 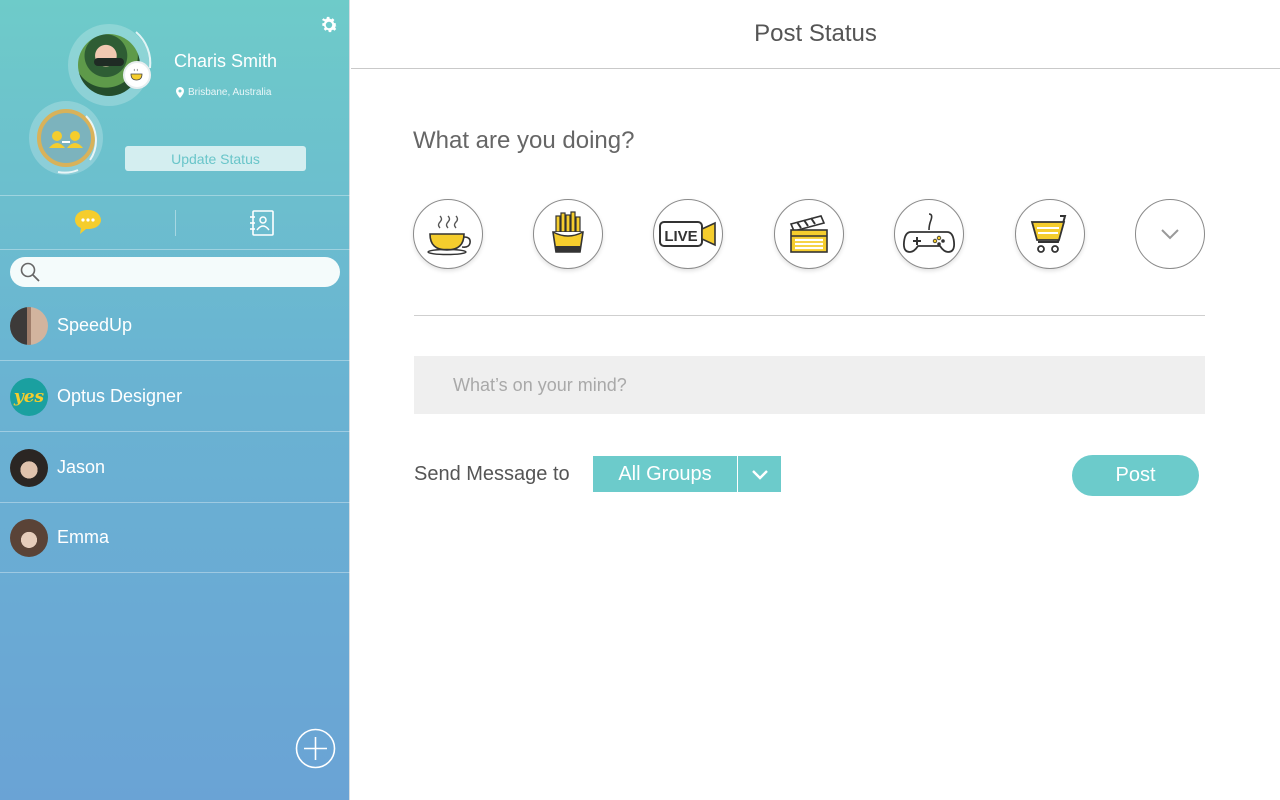 I want to click on activity-question: What are you doing?, so click(x=524, y=140).